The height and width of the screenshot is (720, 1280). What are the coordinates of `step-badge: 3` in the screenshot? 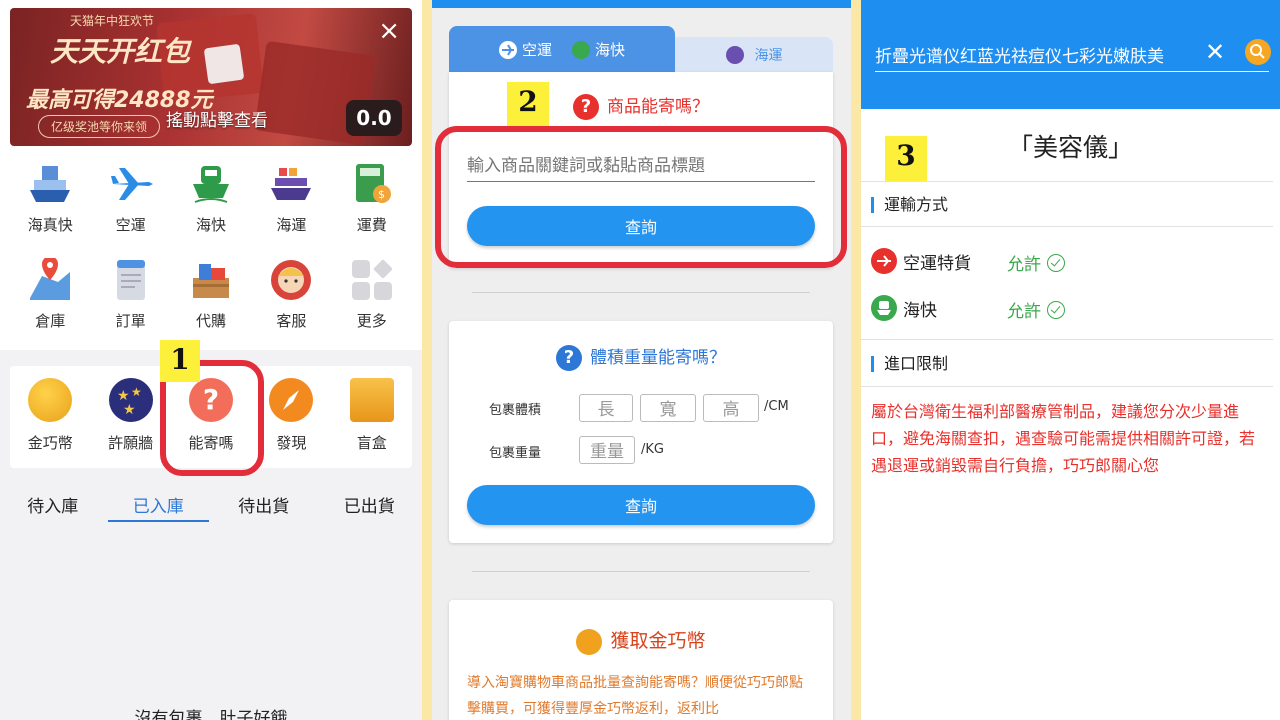 It's located at (906, 159).